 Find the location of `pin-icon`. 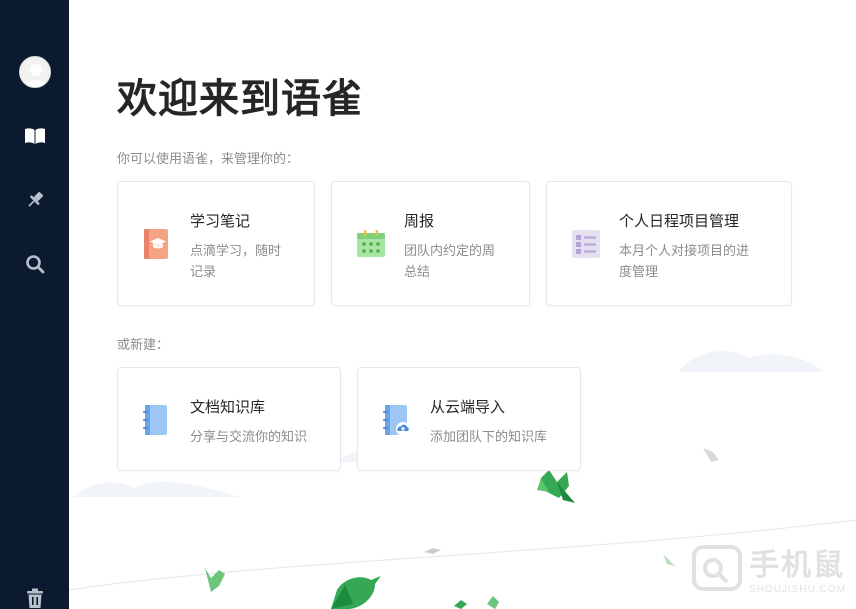

pin-icon is located at coordinates (35, 199).